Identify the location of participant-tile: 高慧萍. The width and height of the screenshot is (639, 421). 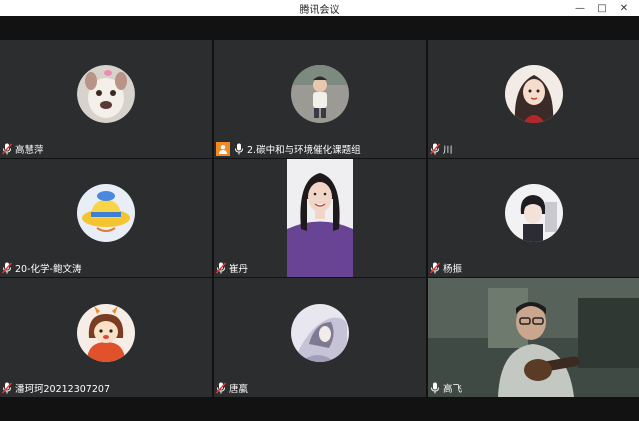
(106, 99).